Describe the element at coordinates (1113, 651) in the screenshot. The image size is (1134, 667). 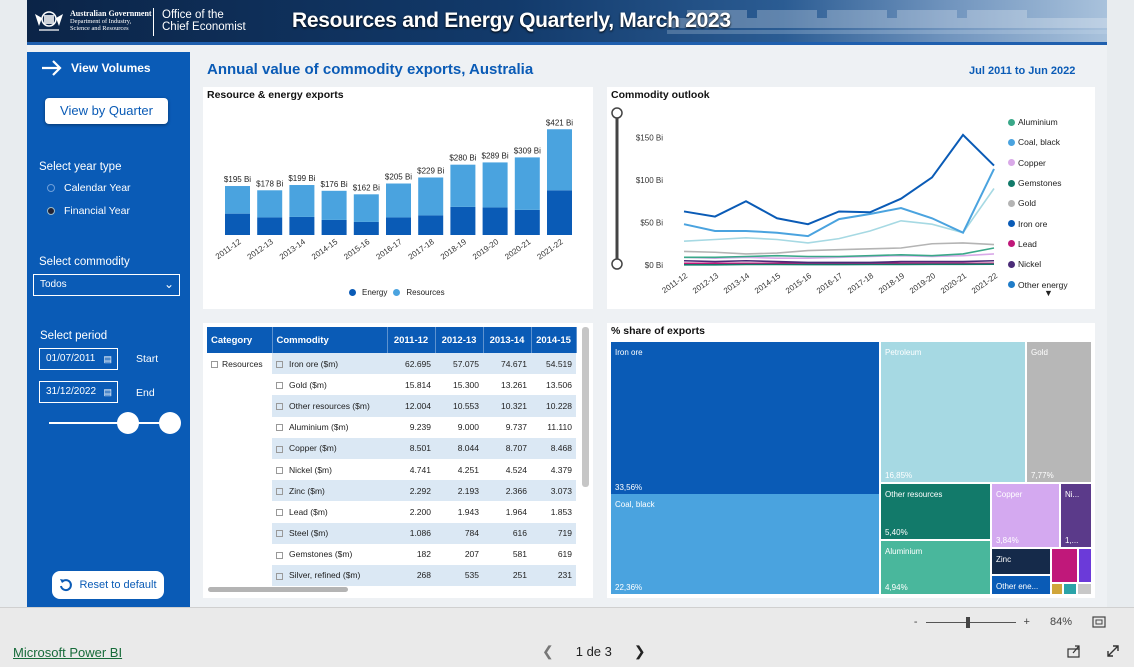
I see `fullscreen-icon` at that location.